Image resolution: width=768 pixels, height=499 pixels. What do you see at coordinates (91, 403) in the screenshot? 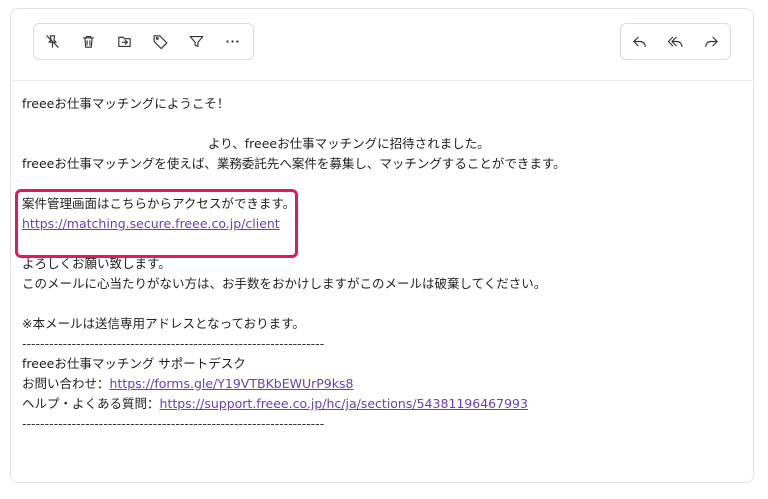
I see `faq-label: ヘルプ・よくある質問：` at bounding box center [91, 403].